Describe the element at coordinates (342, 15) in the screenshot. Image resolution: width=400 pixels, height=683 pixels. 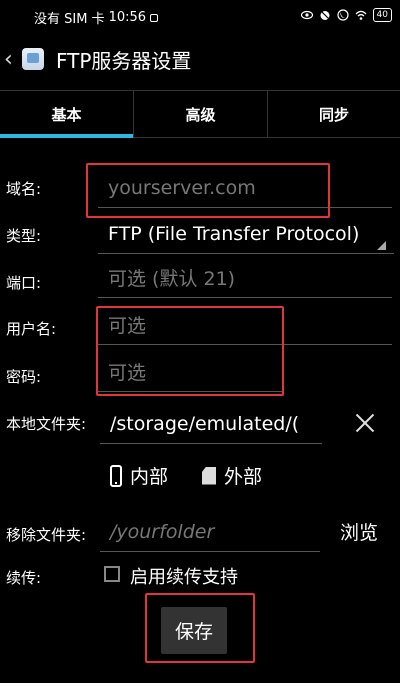
I see `dnd-icon` at that location.